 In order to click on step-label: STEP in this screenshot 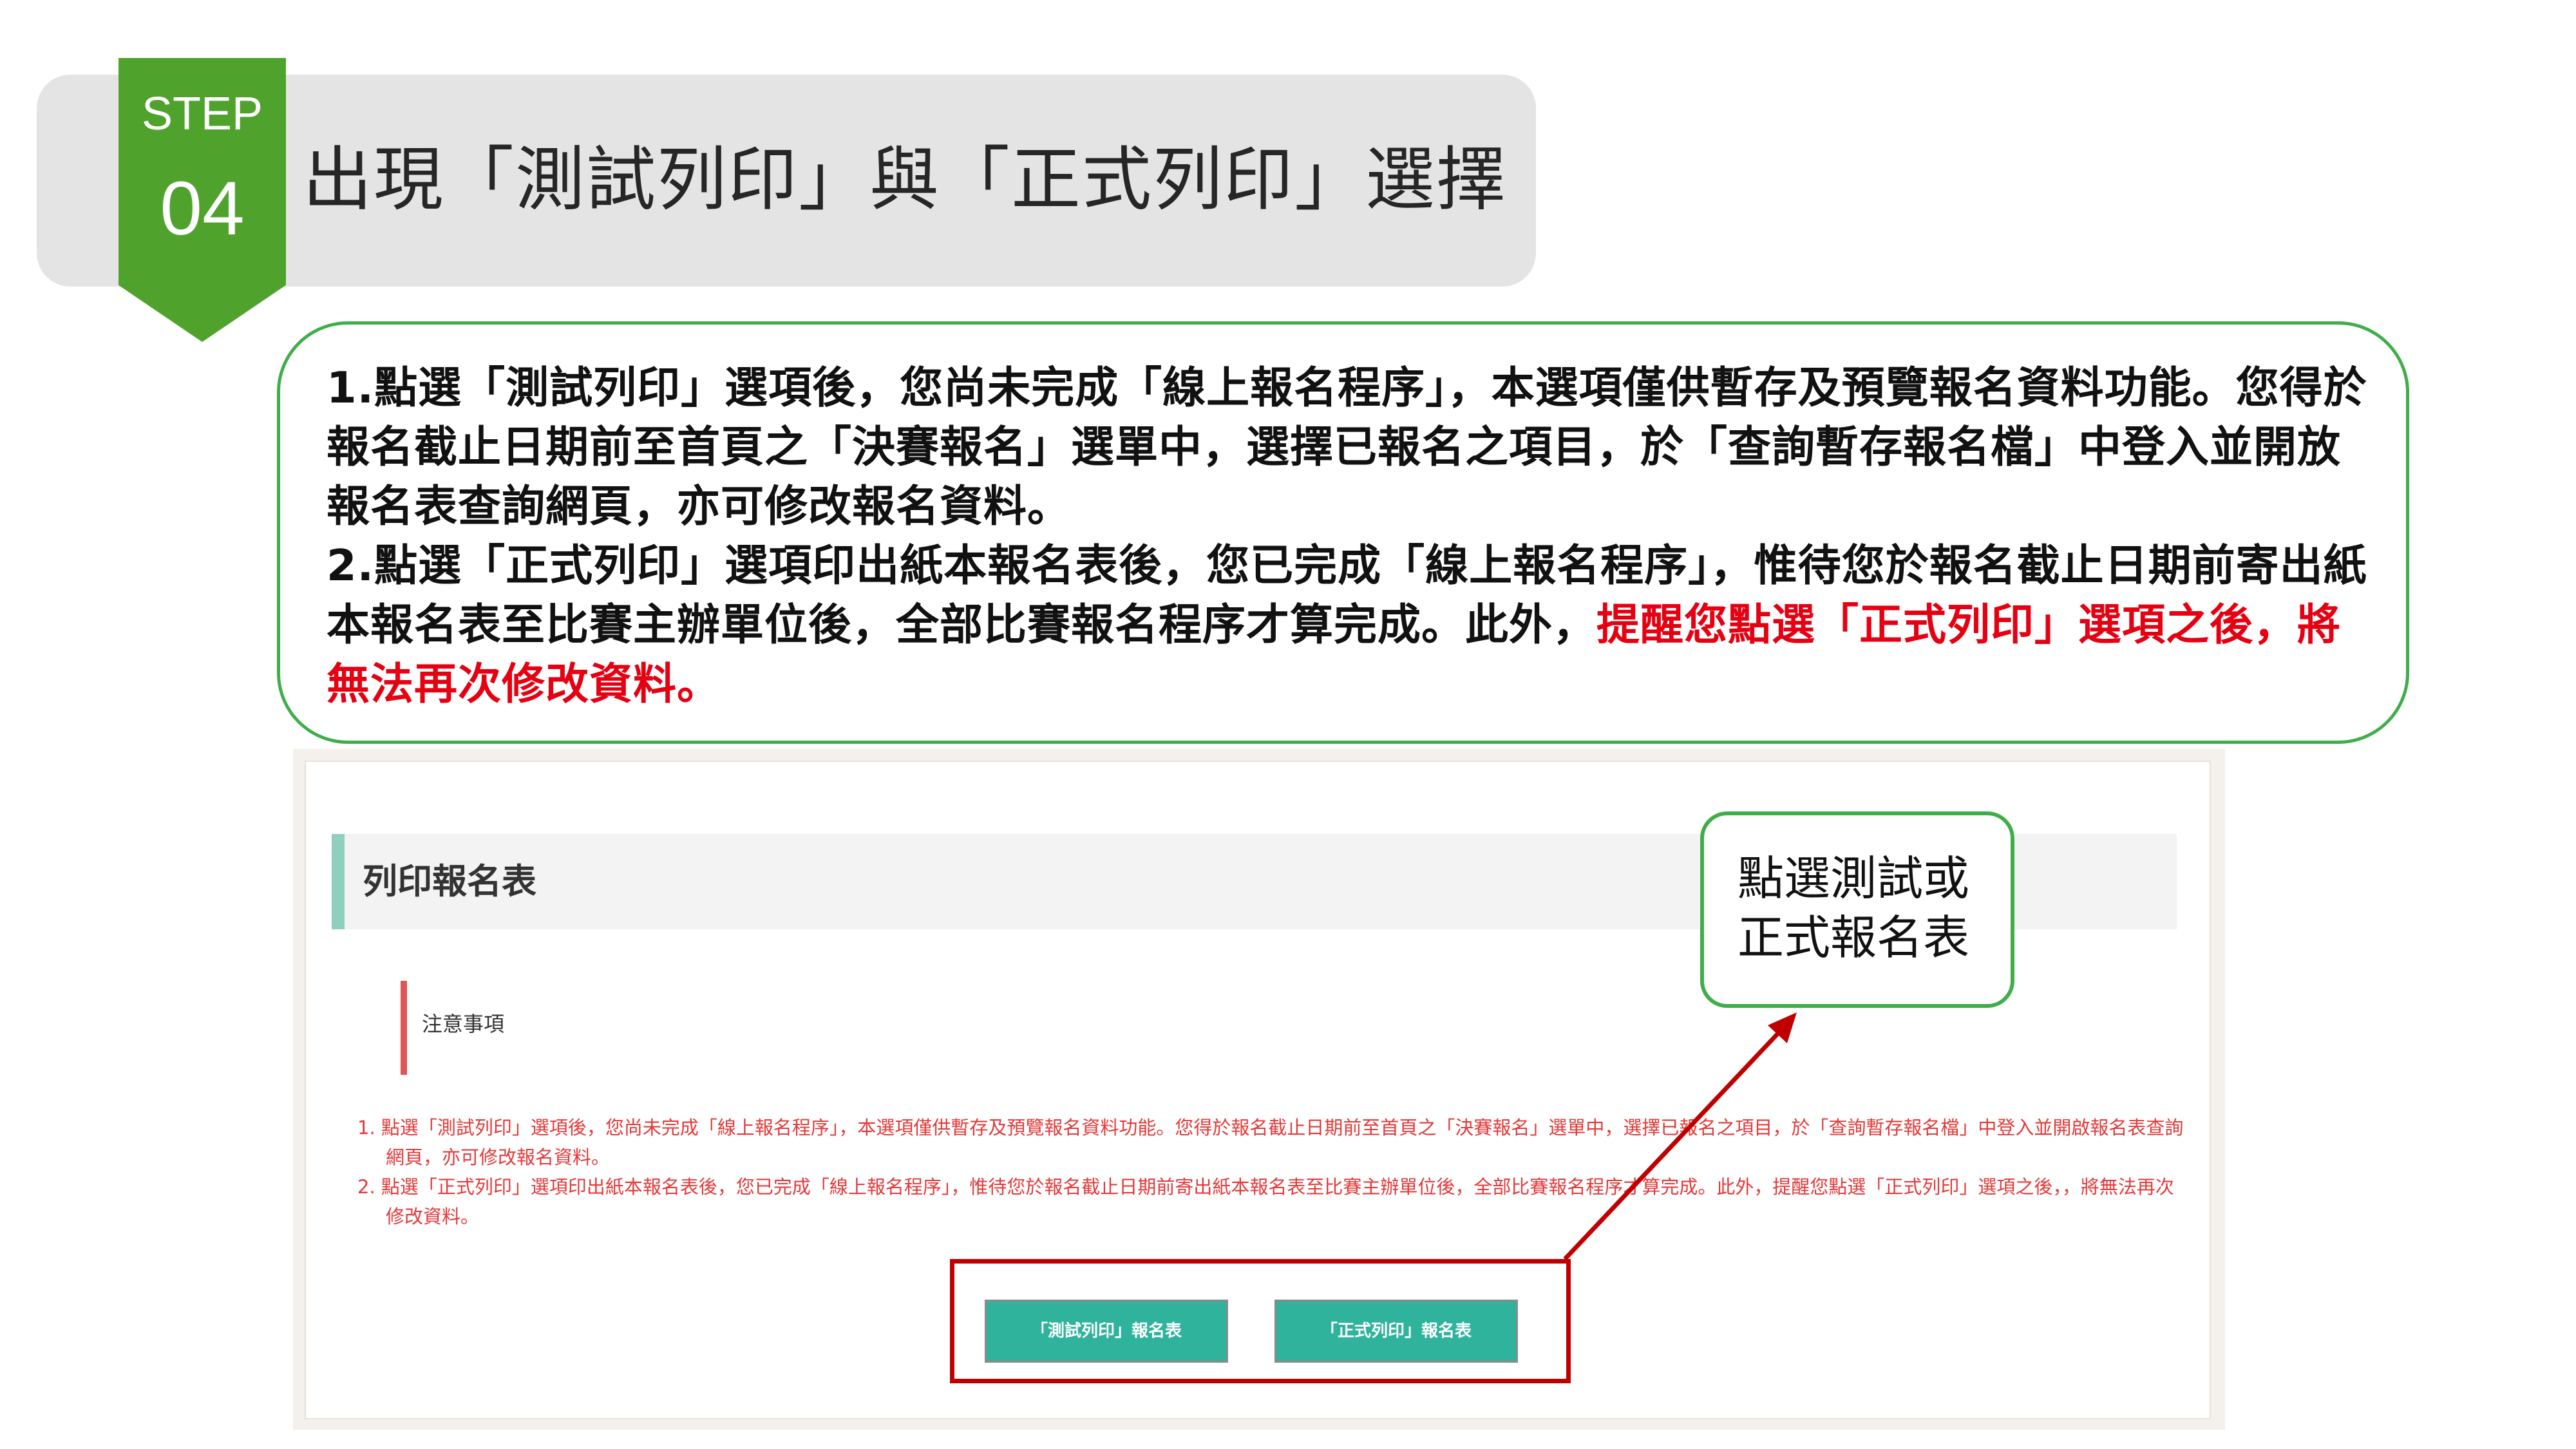, I will do `click(202, 114)`.